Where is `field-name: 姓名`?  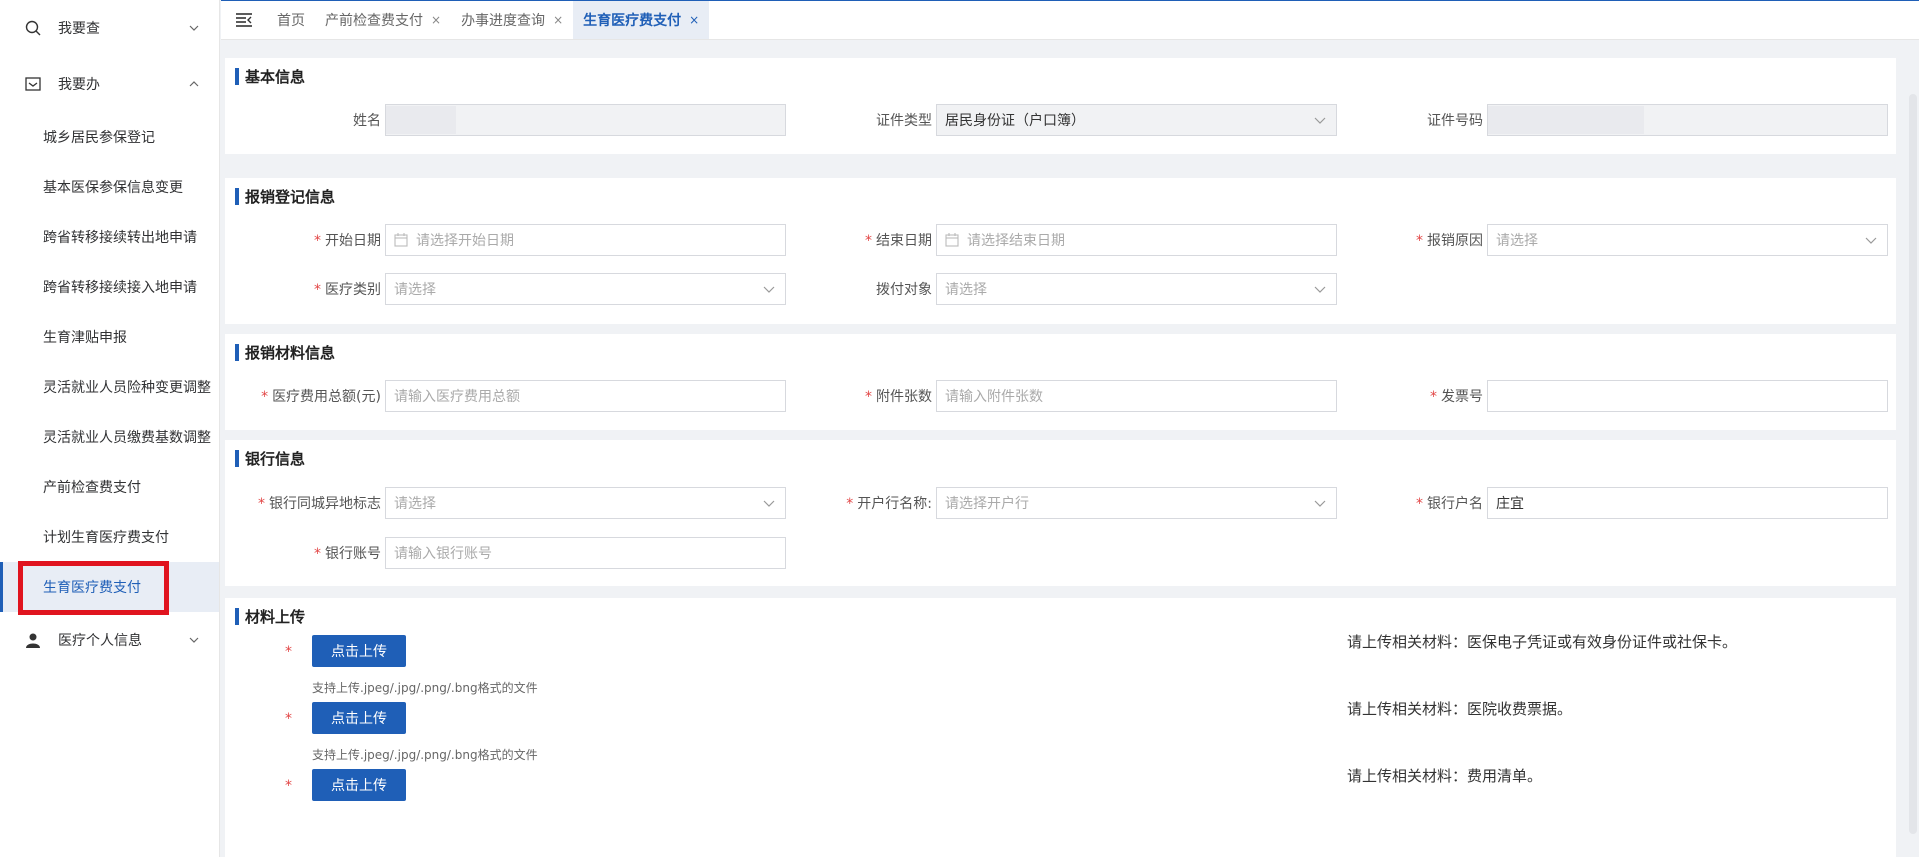
field-name: 姓名 is located at coordinates (569, 120).